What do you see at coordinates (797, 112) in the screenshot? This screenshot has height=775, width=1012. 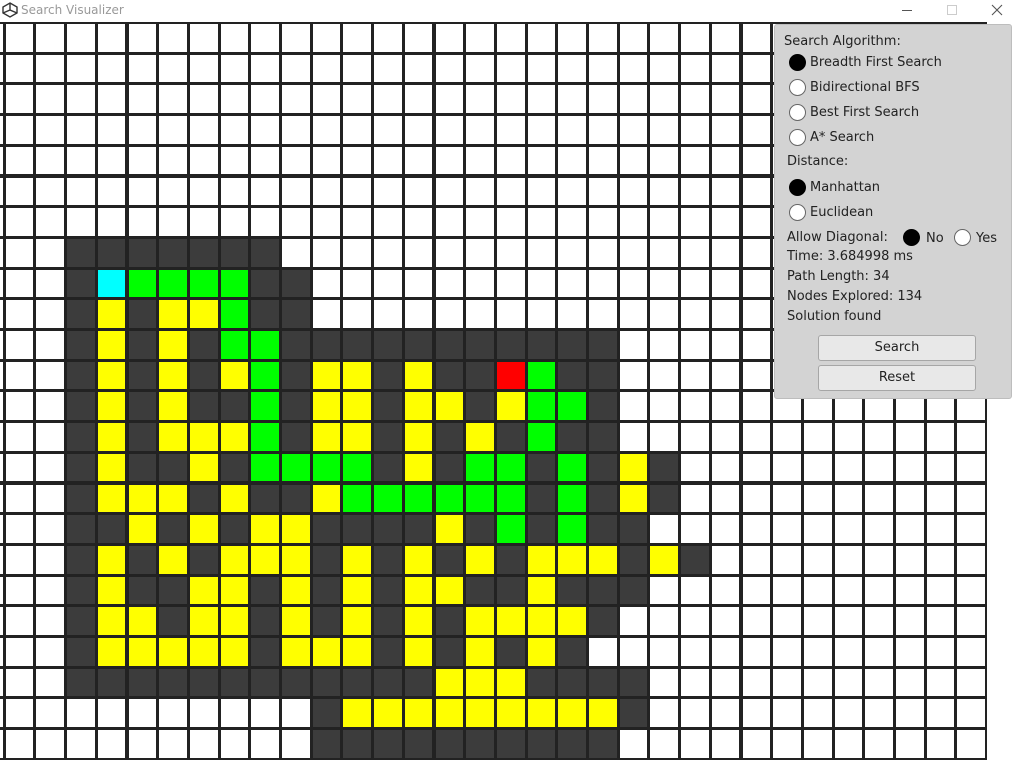 I see `radio-best-first-search` at bounding box center [797, 112].